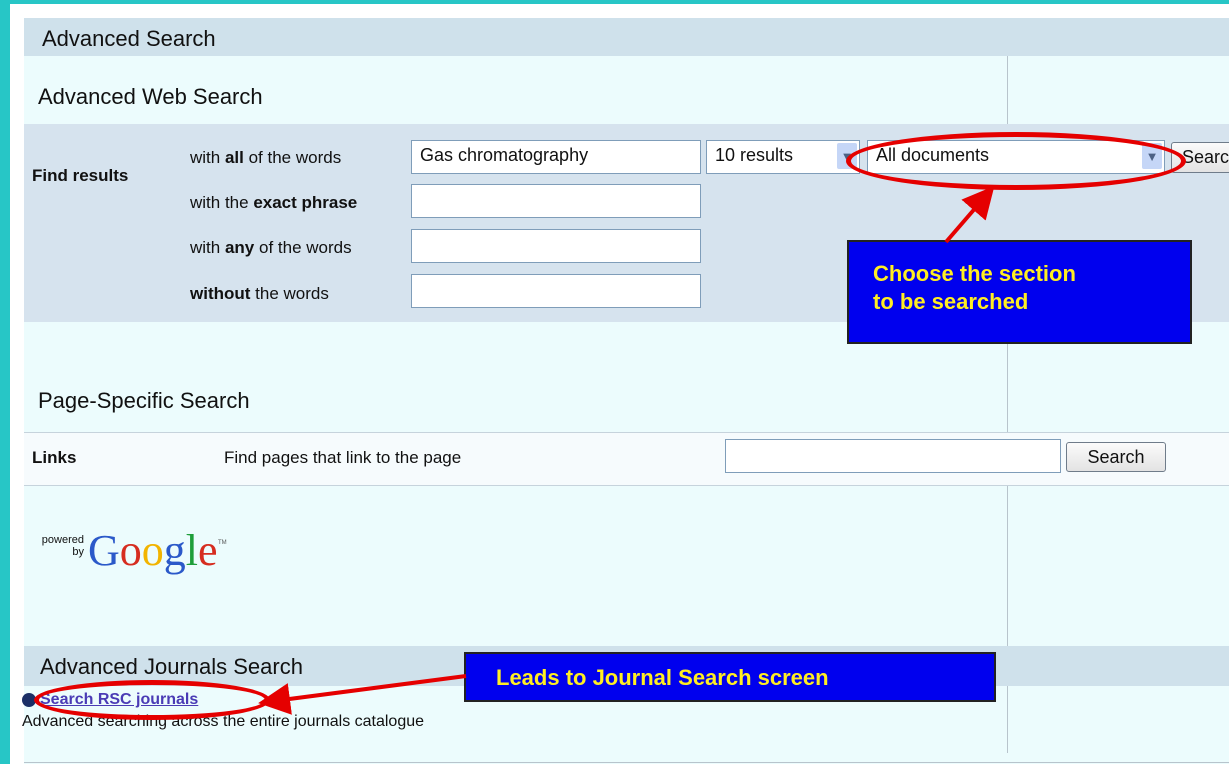  Describe the element at coordinates (969, 214) in the screenshot. I see `section-arrow` at that location.